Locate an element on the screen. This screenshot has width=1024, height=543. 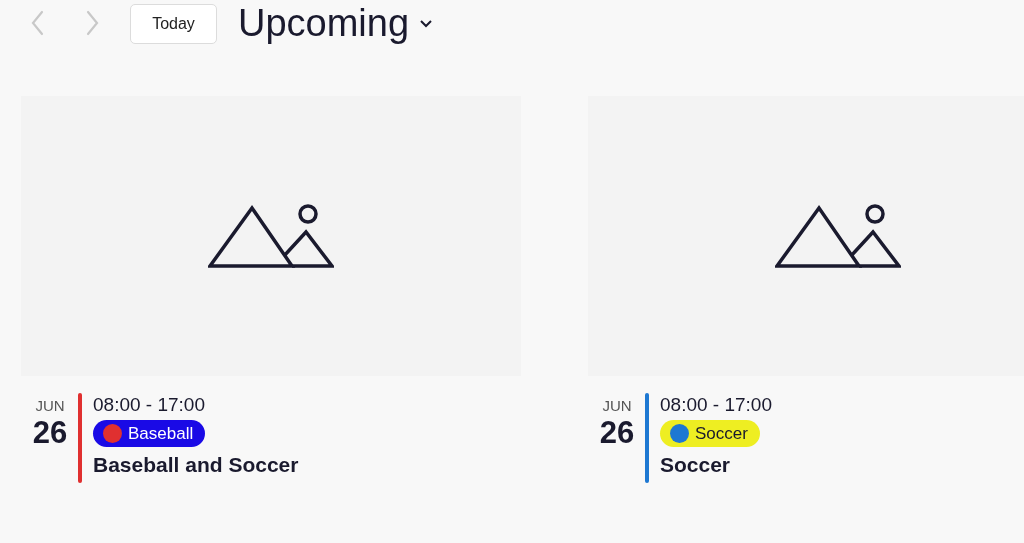
today-button: Today is located at coordinates (173, 24).